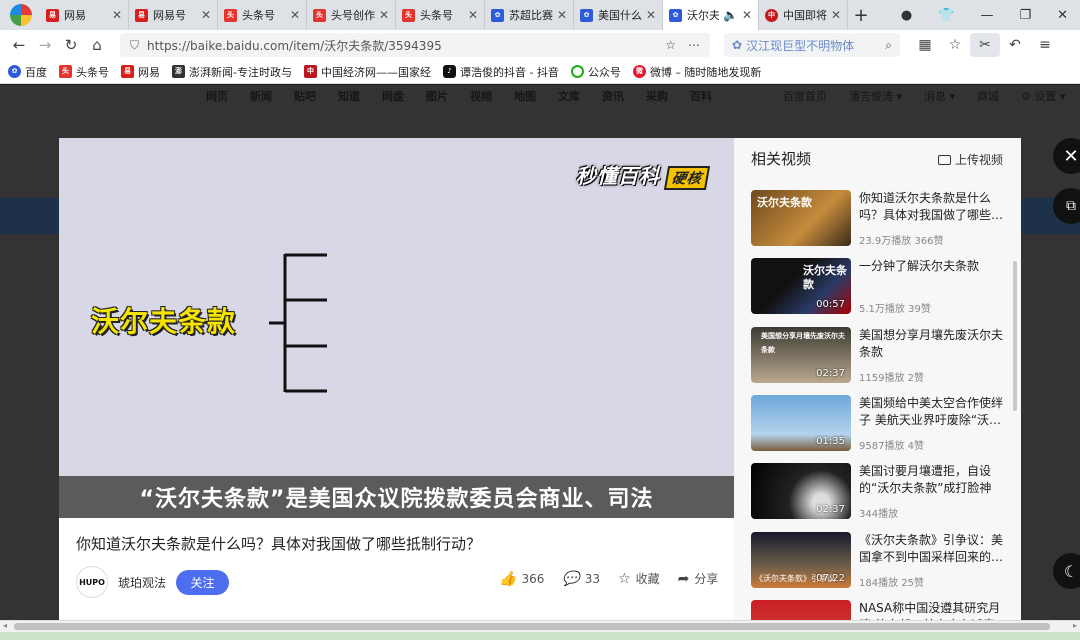  I want to click on night-mode-icon: ☾, so click(1066, 571).